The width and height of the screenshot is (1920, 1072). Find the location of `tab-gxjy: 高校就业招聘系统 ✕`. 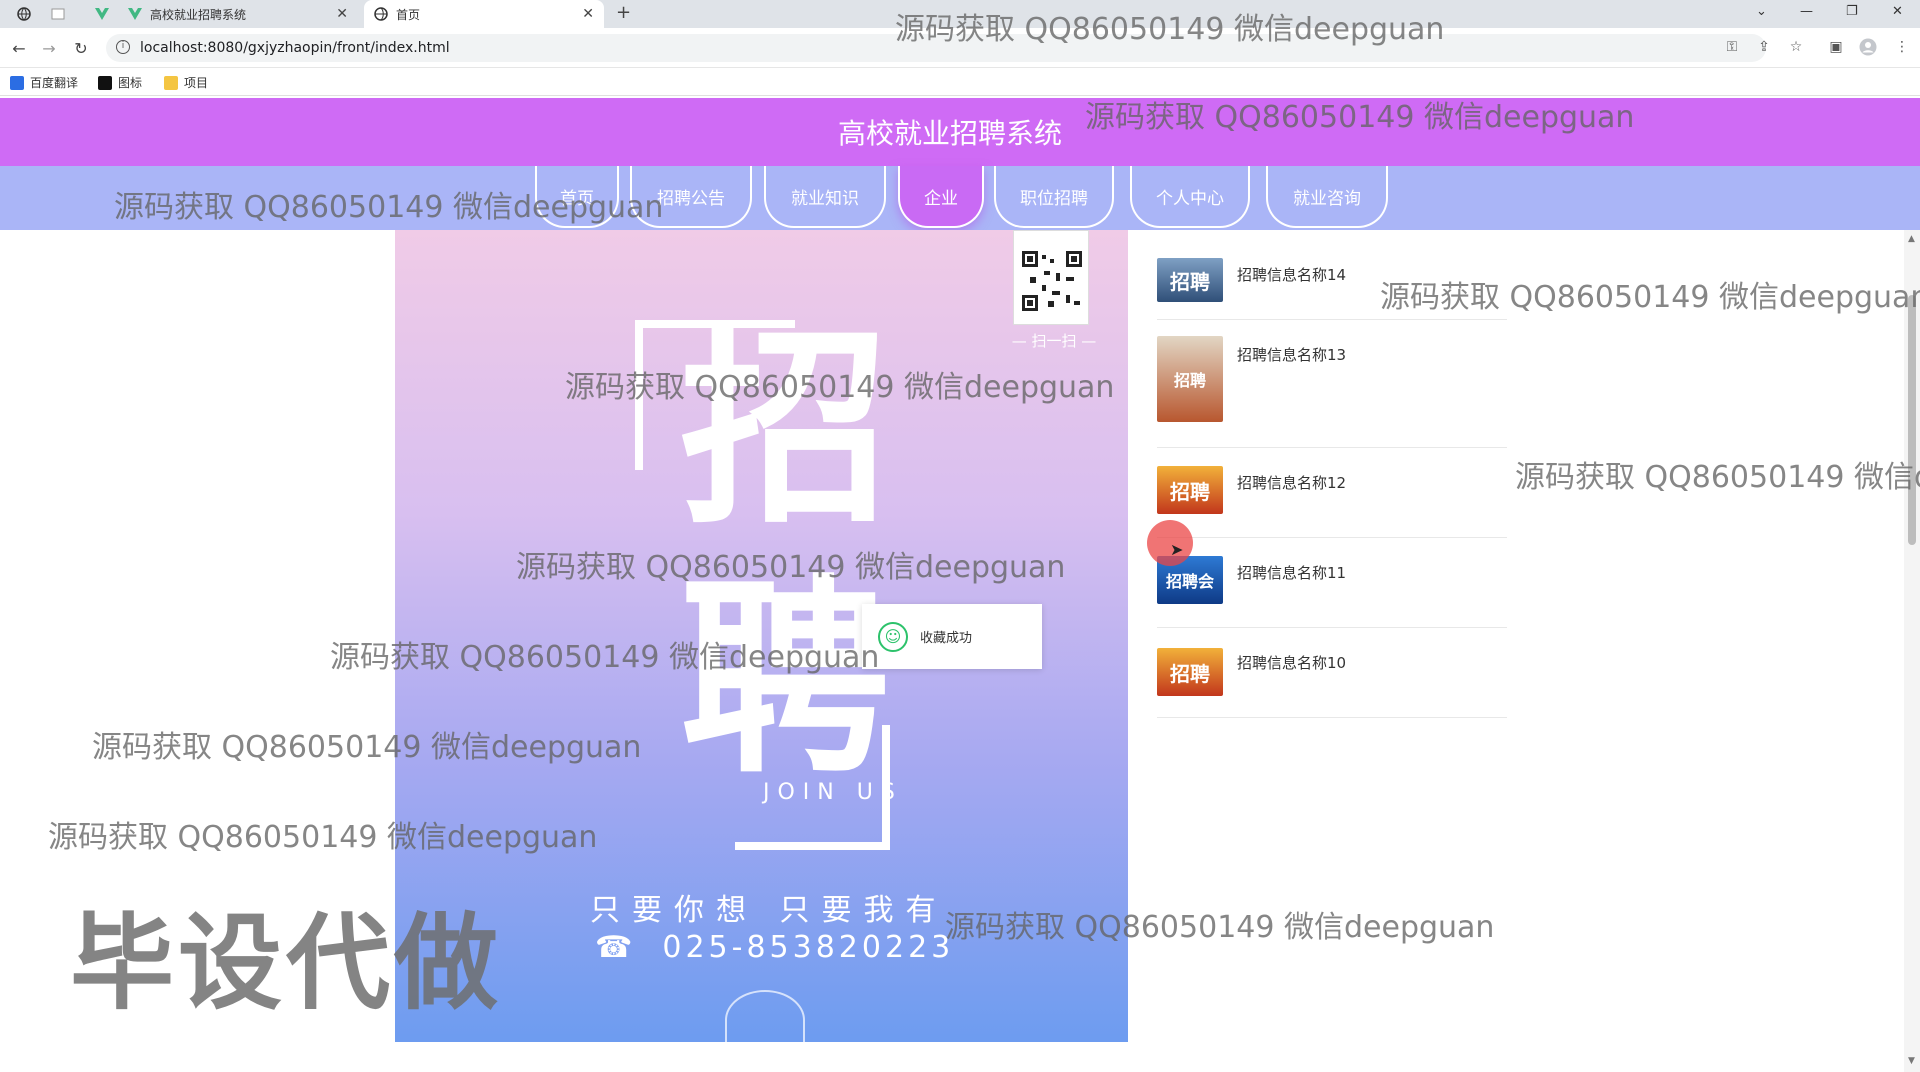

tab-gxjy: 高校就业招聘系统 ✕ is located at coordinates (243, 14).